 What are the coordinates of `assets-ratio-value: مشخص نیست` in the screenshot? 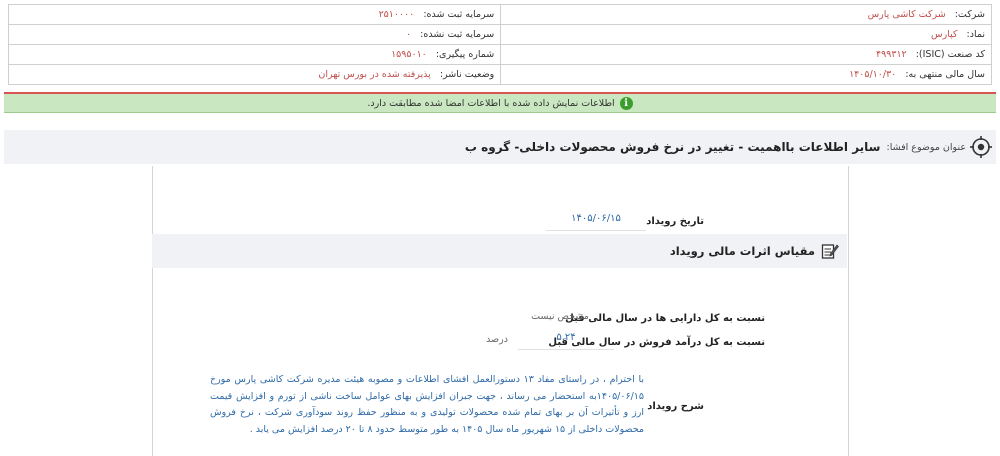 It's located at (560, 316).